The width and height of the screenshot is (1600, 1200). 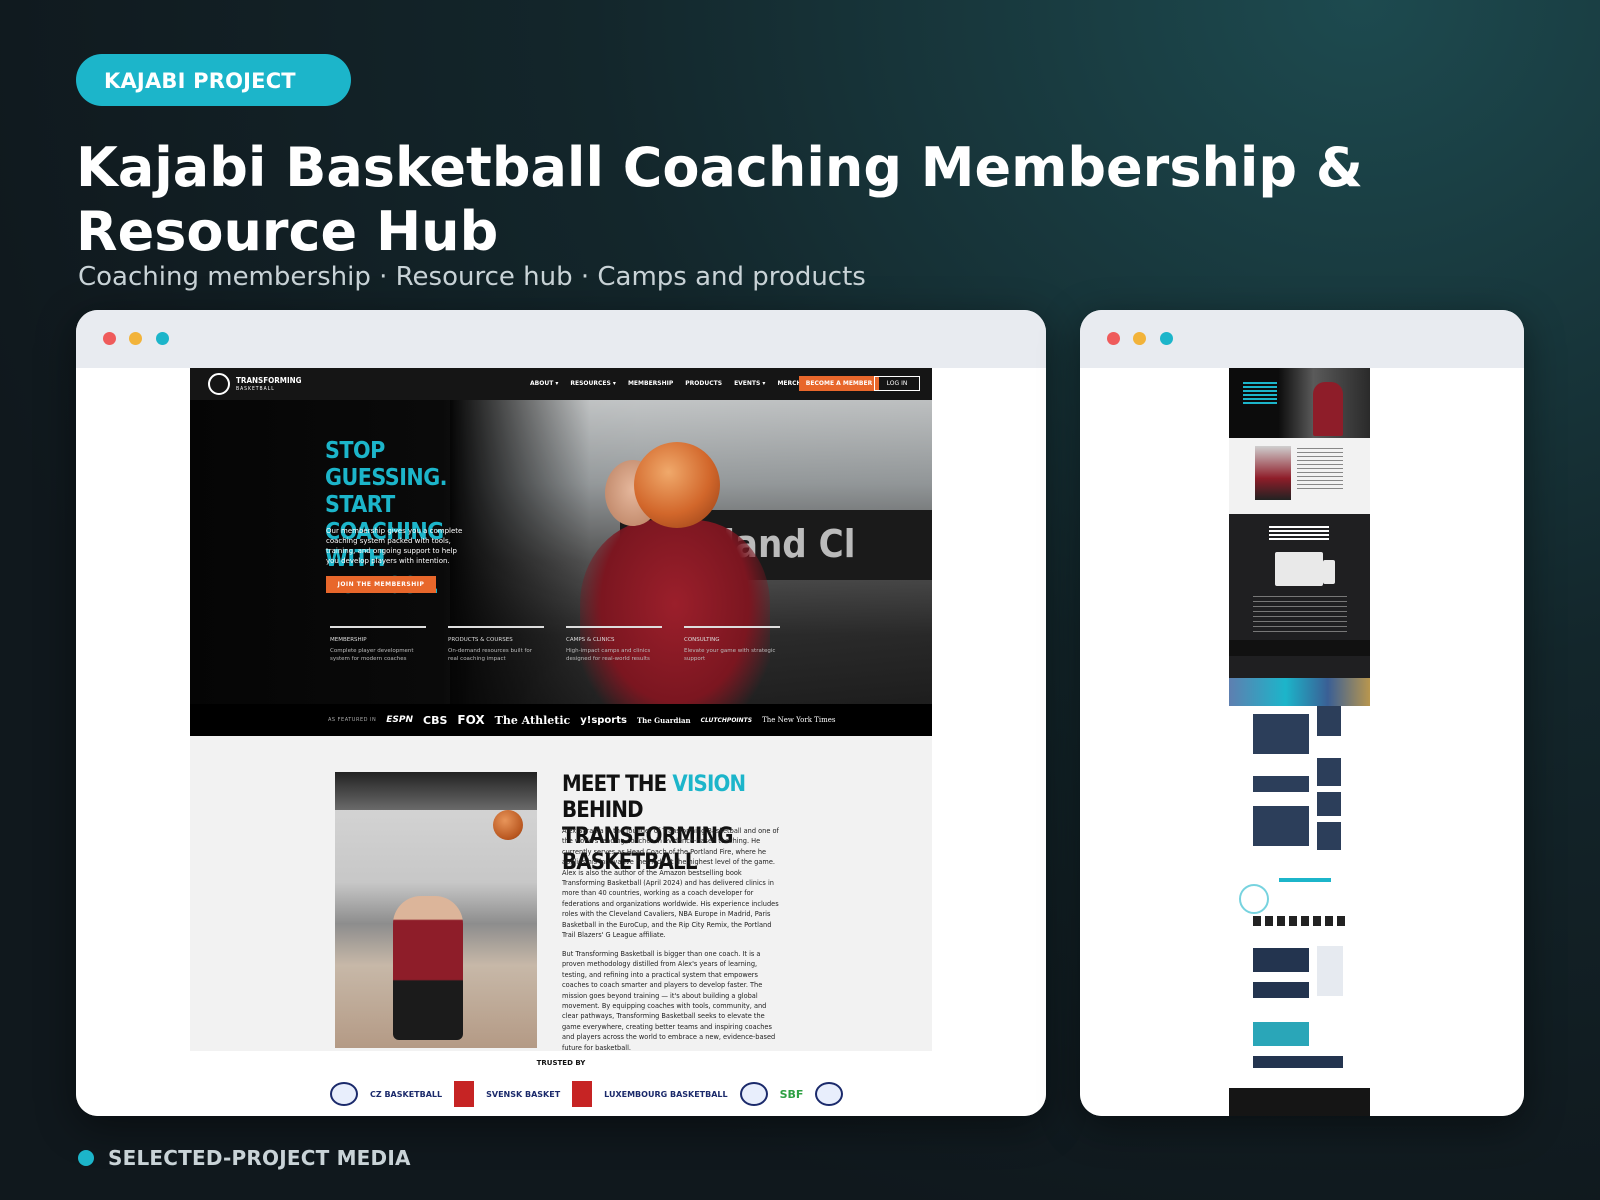 What do you see at coordinates (436, 791) in the screenshot?
I see `photo-stands` at bounding box center [436, 791].